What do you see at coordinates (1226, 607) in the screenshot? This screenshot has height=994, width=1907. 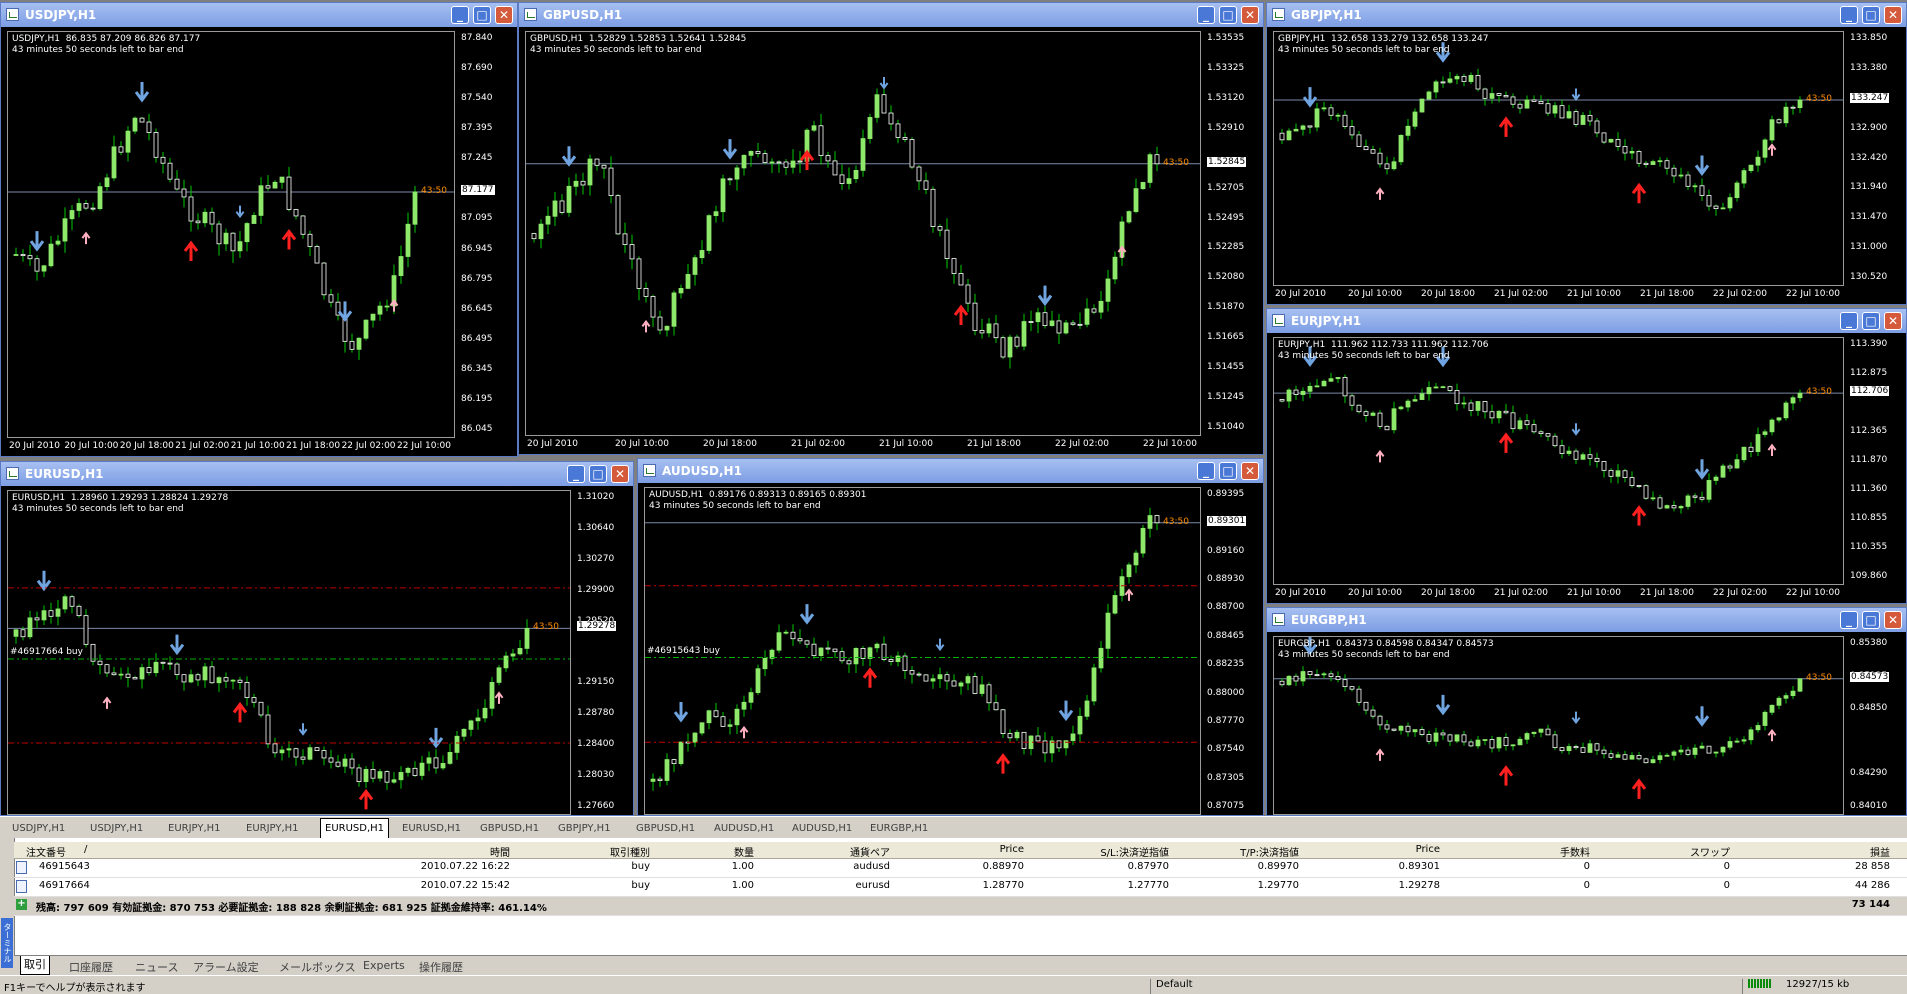 I see `price-tick: 0.88700` at bounding box center [1226, 607].